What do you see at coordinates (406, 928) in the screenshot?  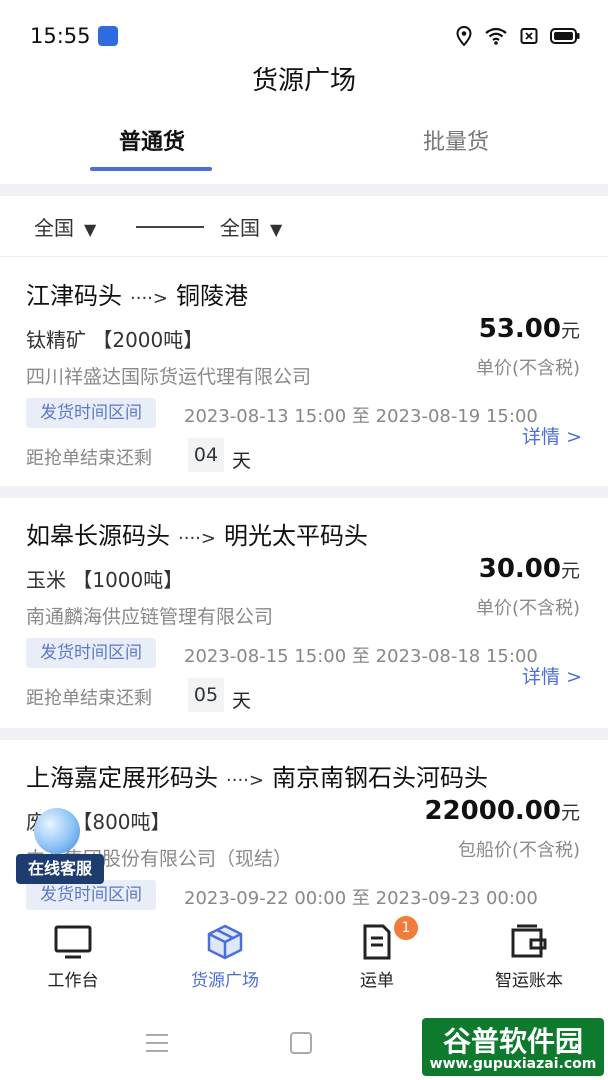 I see `waybill-count-badge: 1` at bounding box center [406, 928].